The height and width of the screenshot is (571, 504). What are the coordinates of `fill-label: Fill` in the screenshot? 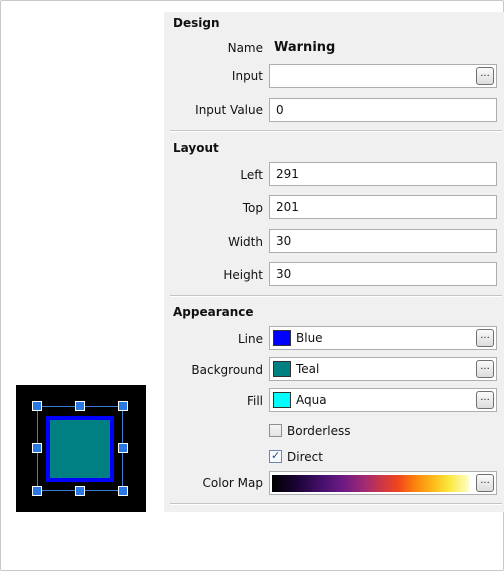 It's located at (254, 401).